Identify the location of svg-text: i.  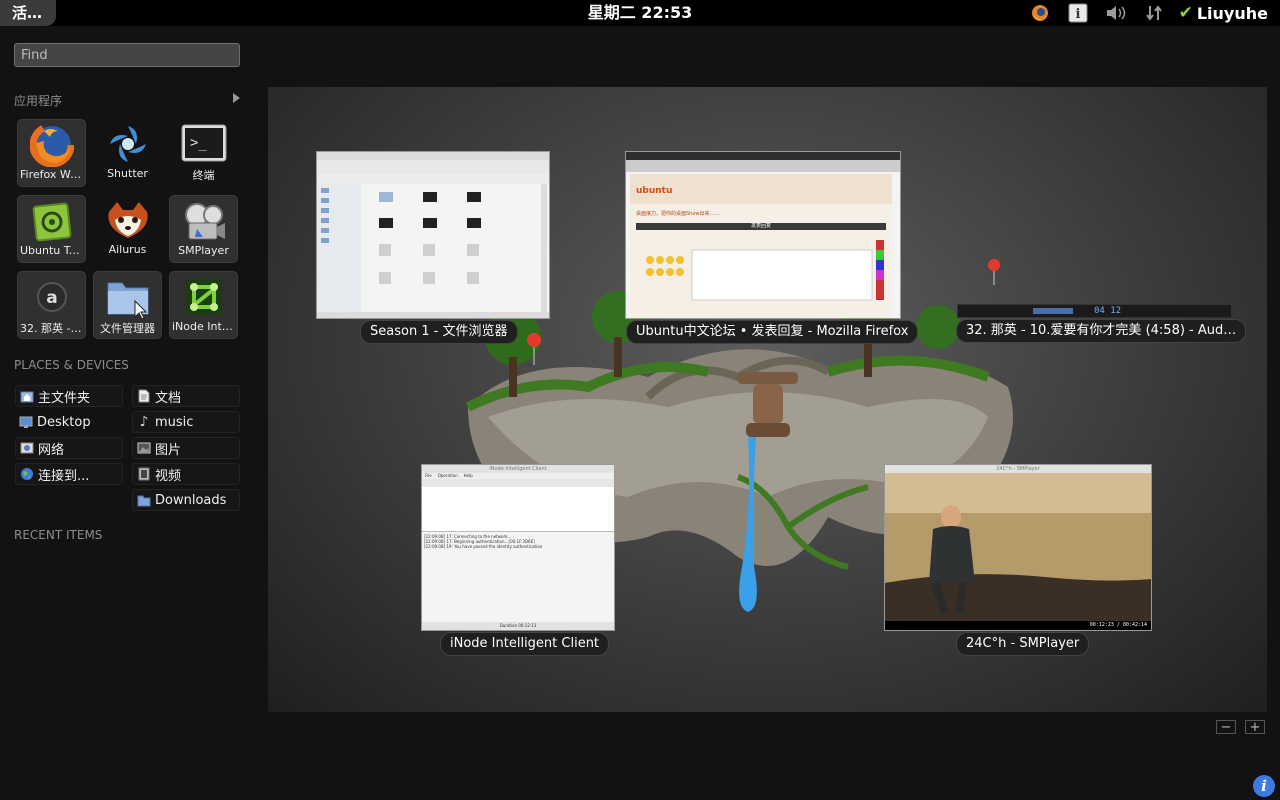
(1077, 14).